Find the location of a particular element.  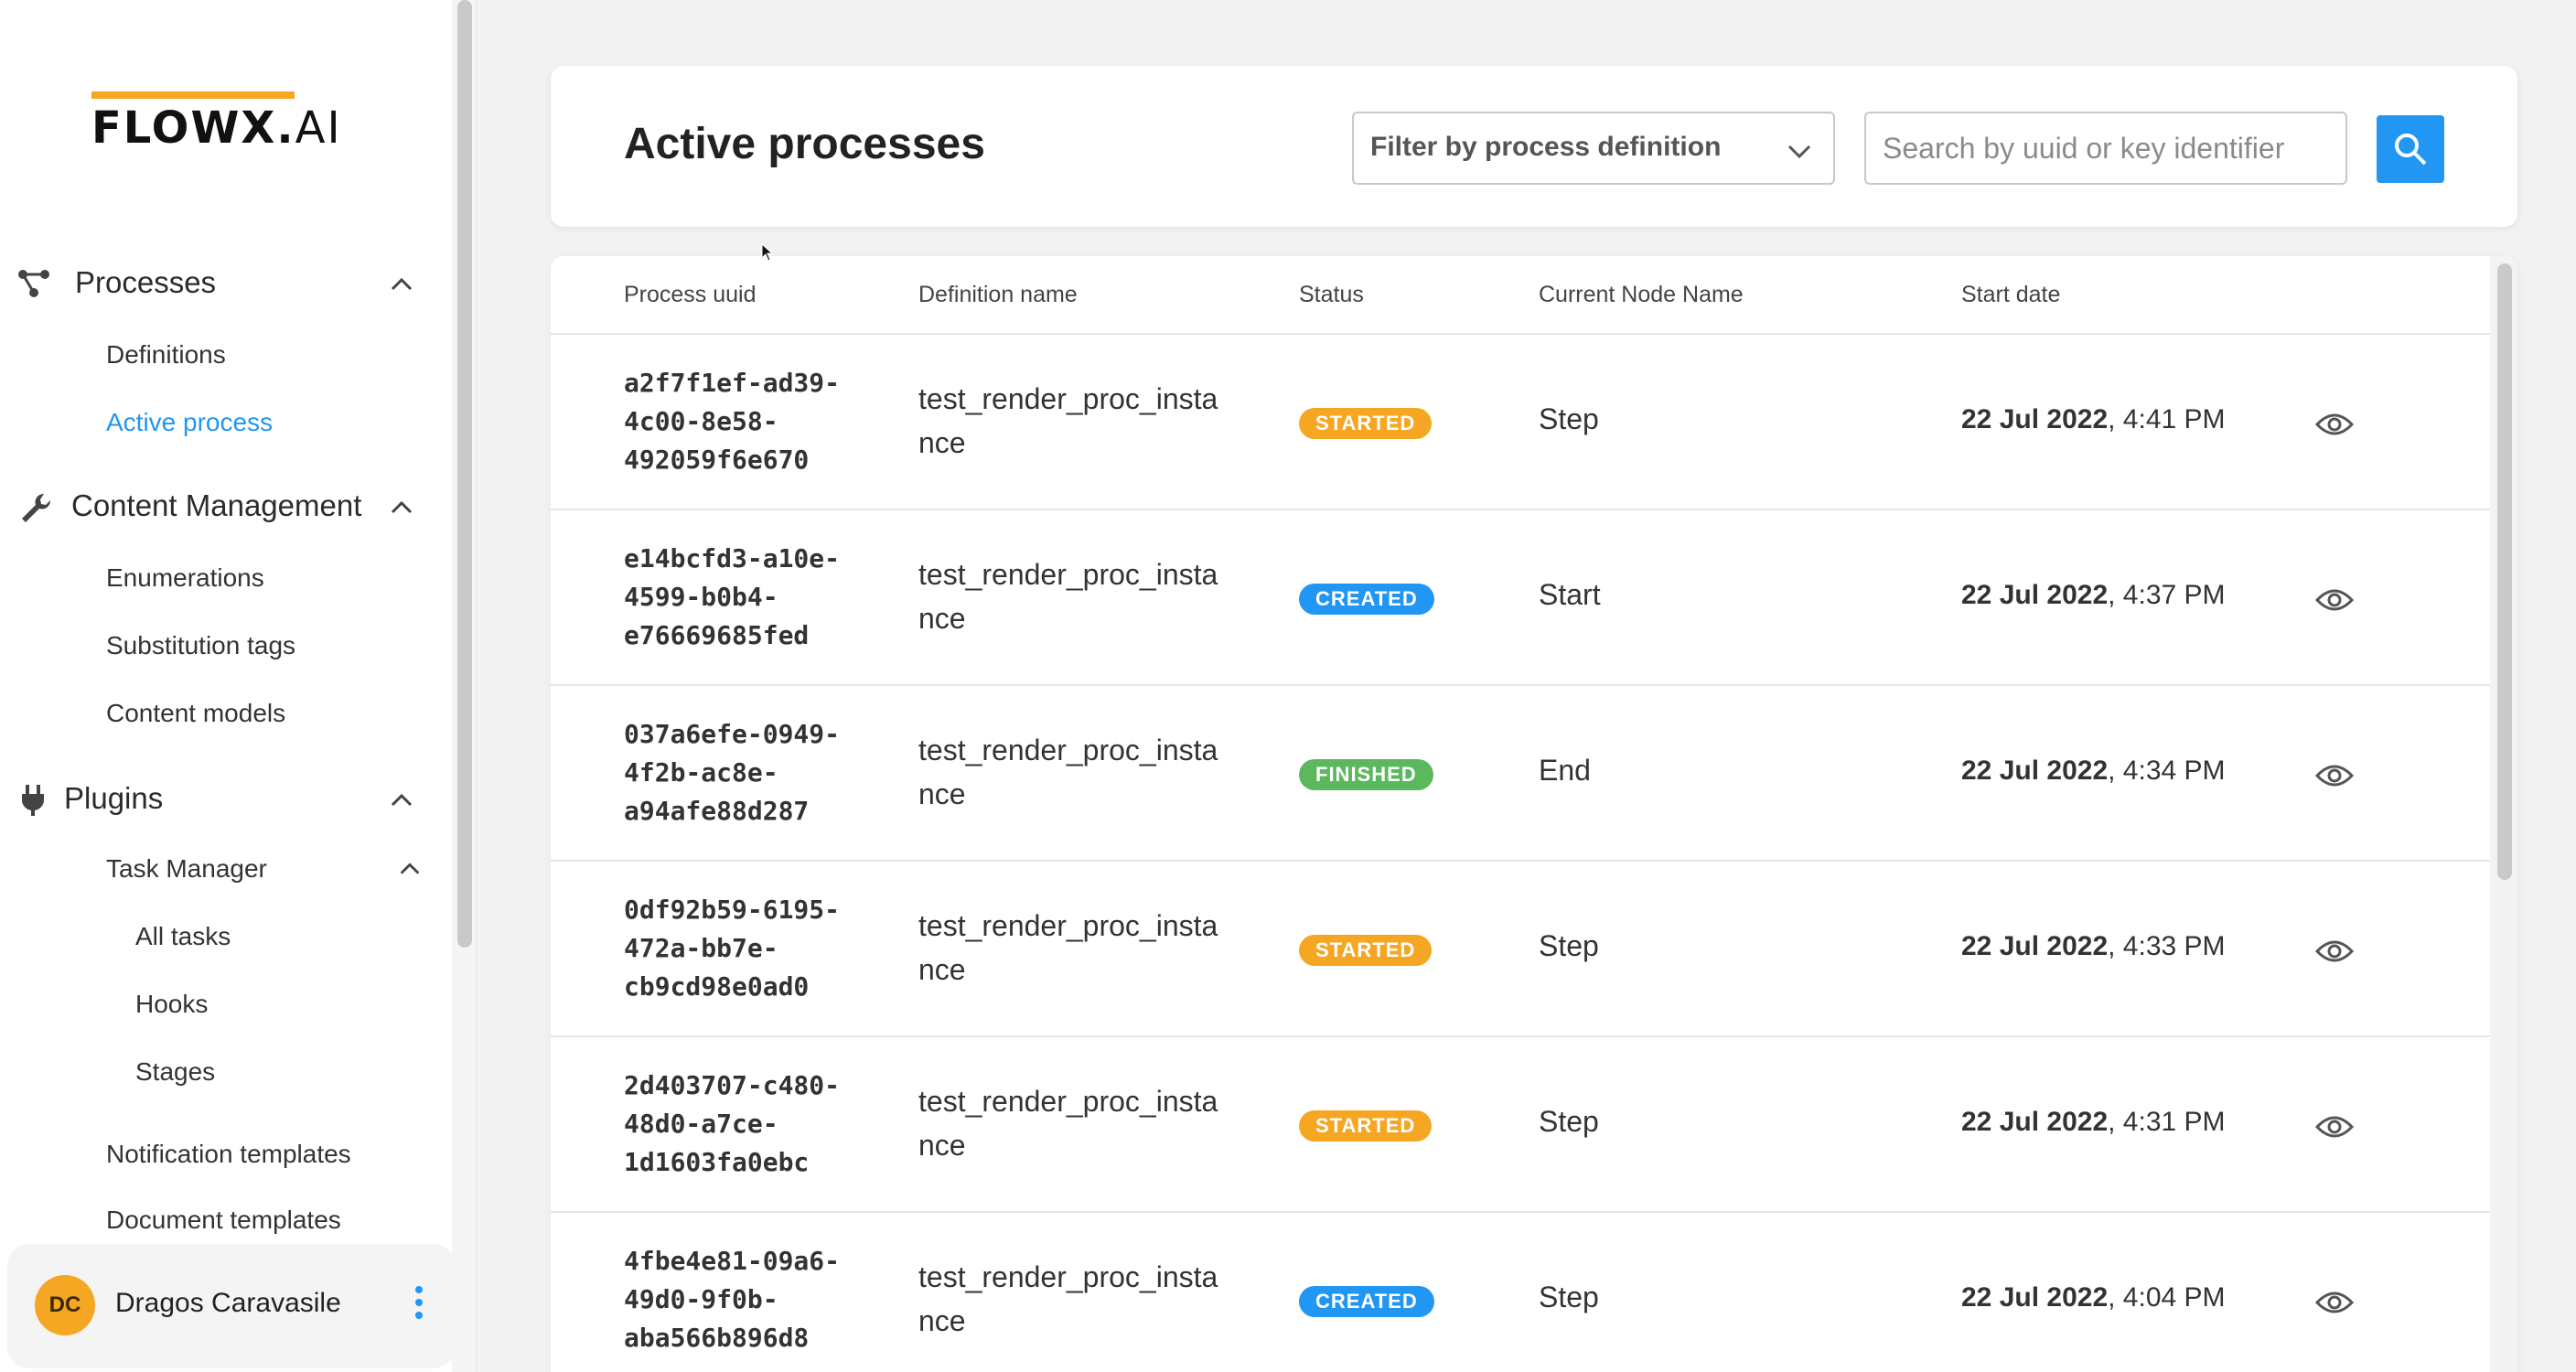

sidebar-item-active-process: Active process is located at coordinates (189, 422).